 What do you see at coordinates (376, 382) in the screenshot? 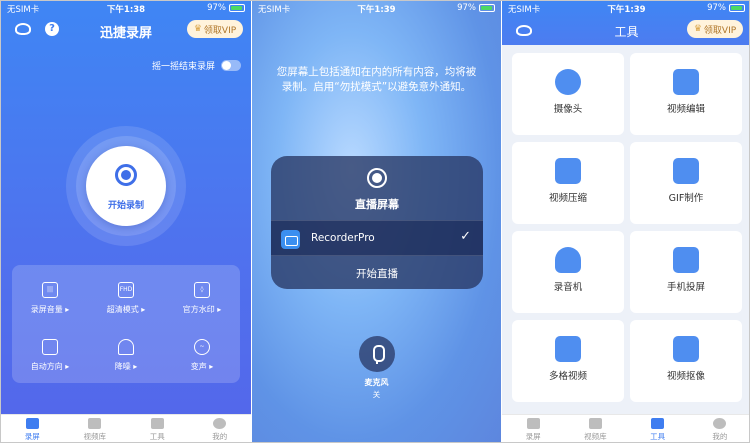
I see `microphone-label: 麦克风` at bounding box center [376, 382].